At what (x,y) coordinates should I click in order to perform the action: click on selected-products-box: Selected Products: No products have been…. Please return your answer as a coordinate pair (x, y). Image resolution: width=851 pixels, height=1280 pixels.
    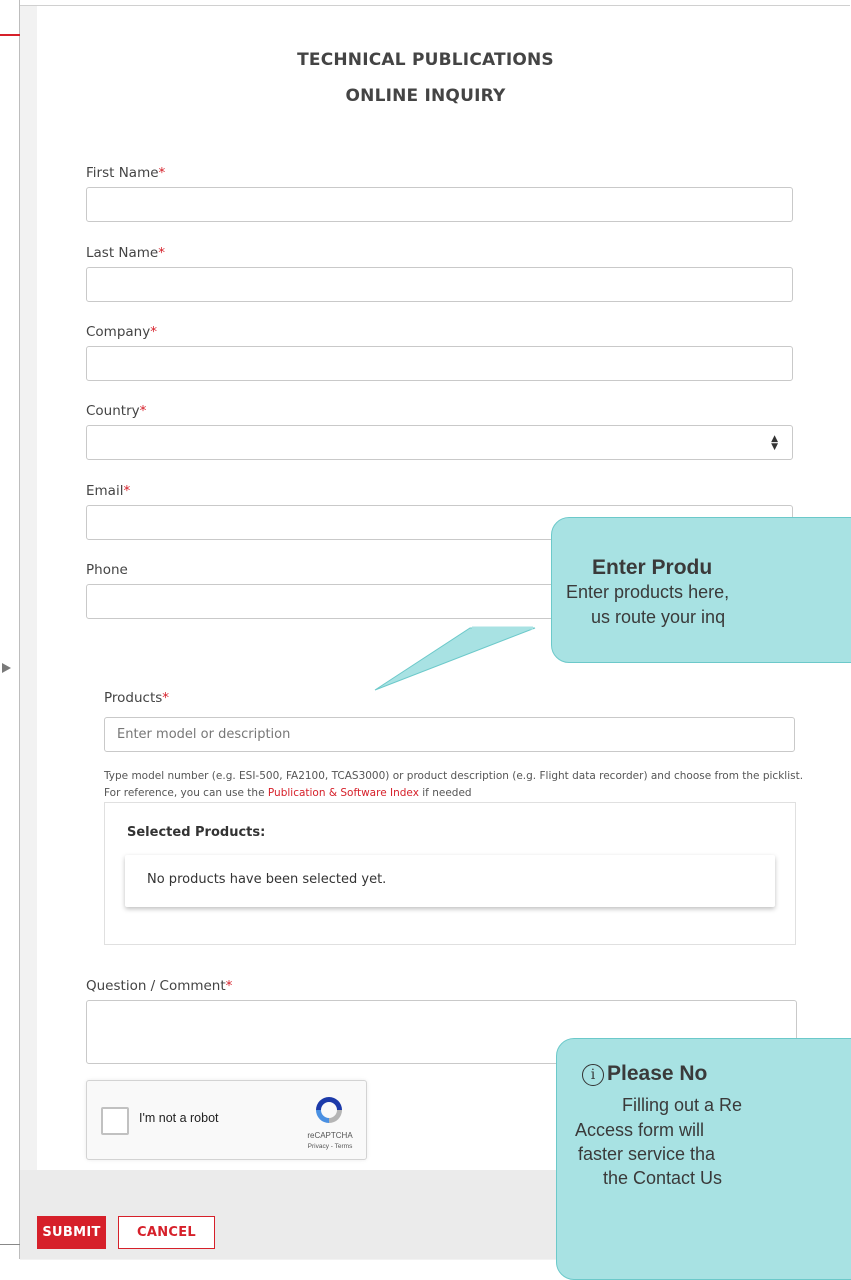
    Looking at the image, I should click on (450, 873).